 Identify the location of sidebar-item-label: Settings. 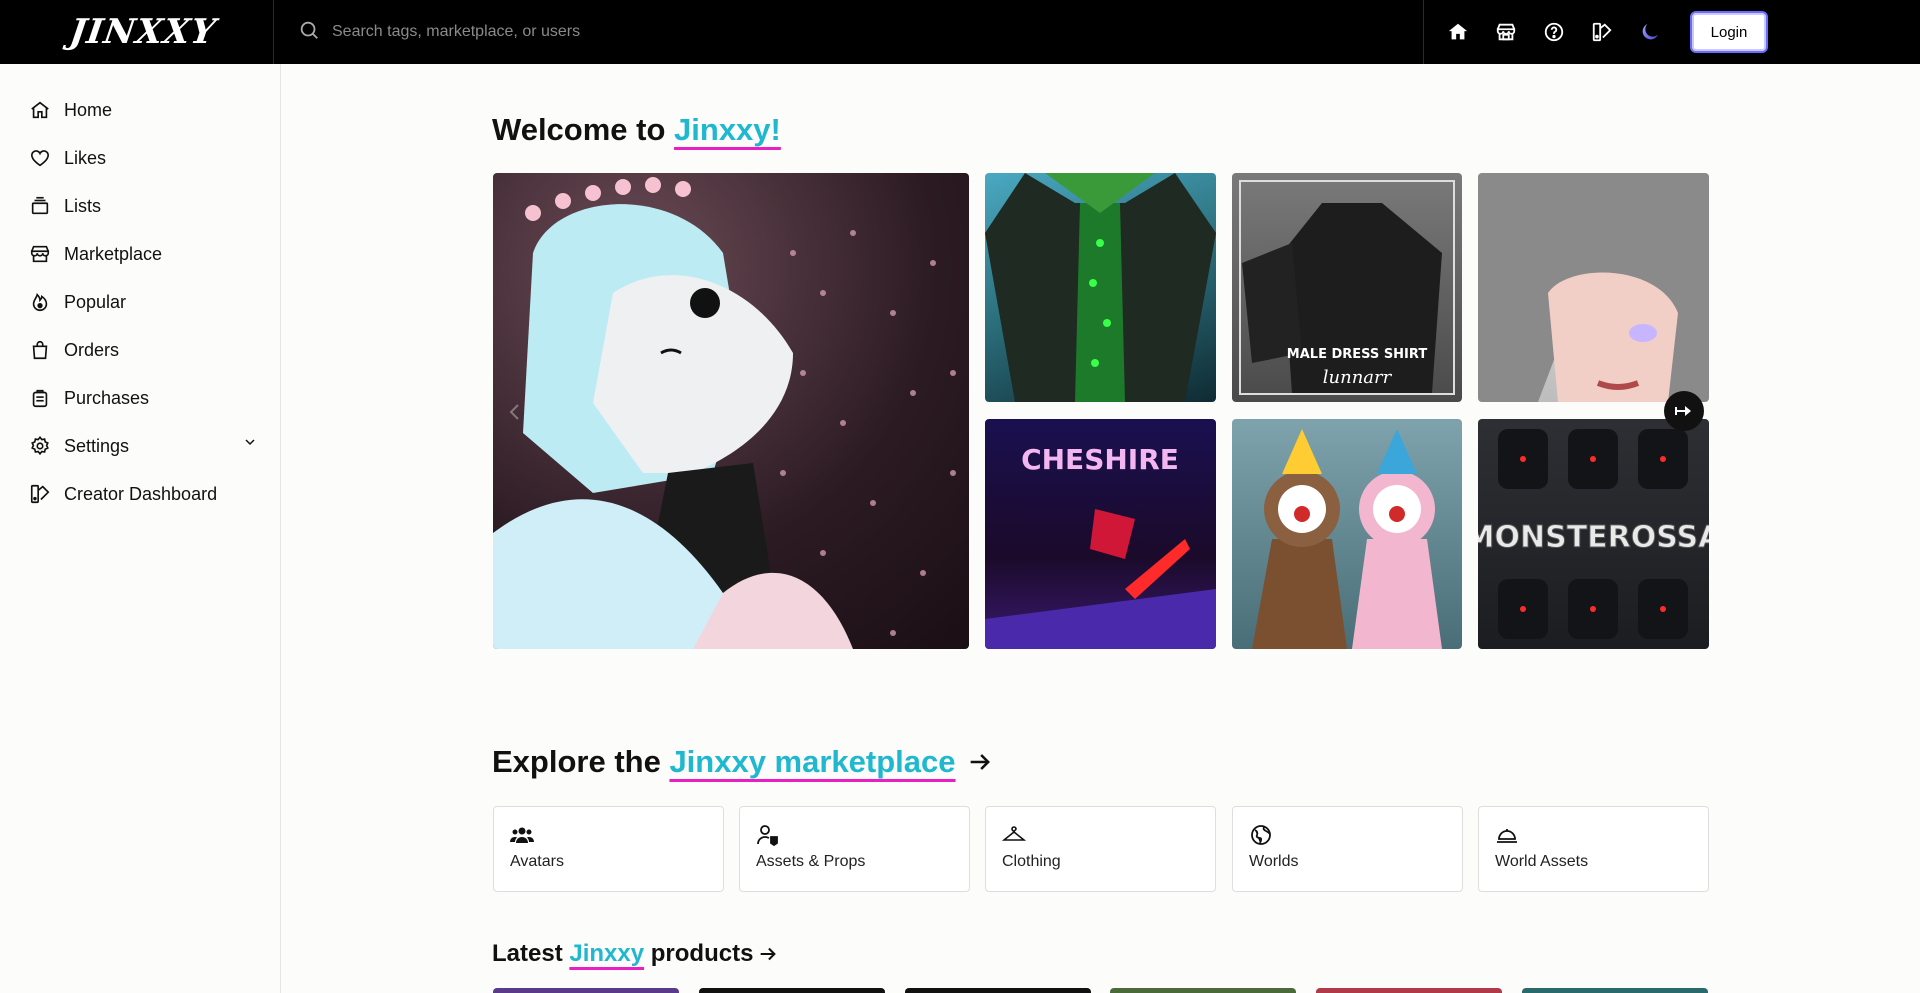
(97, 445).